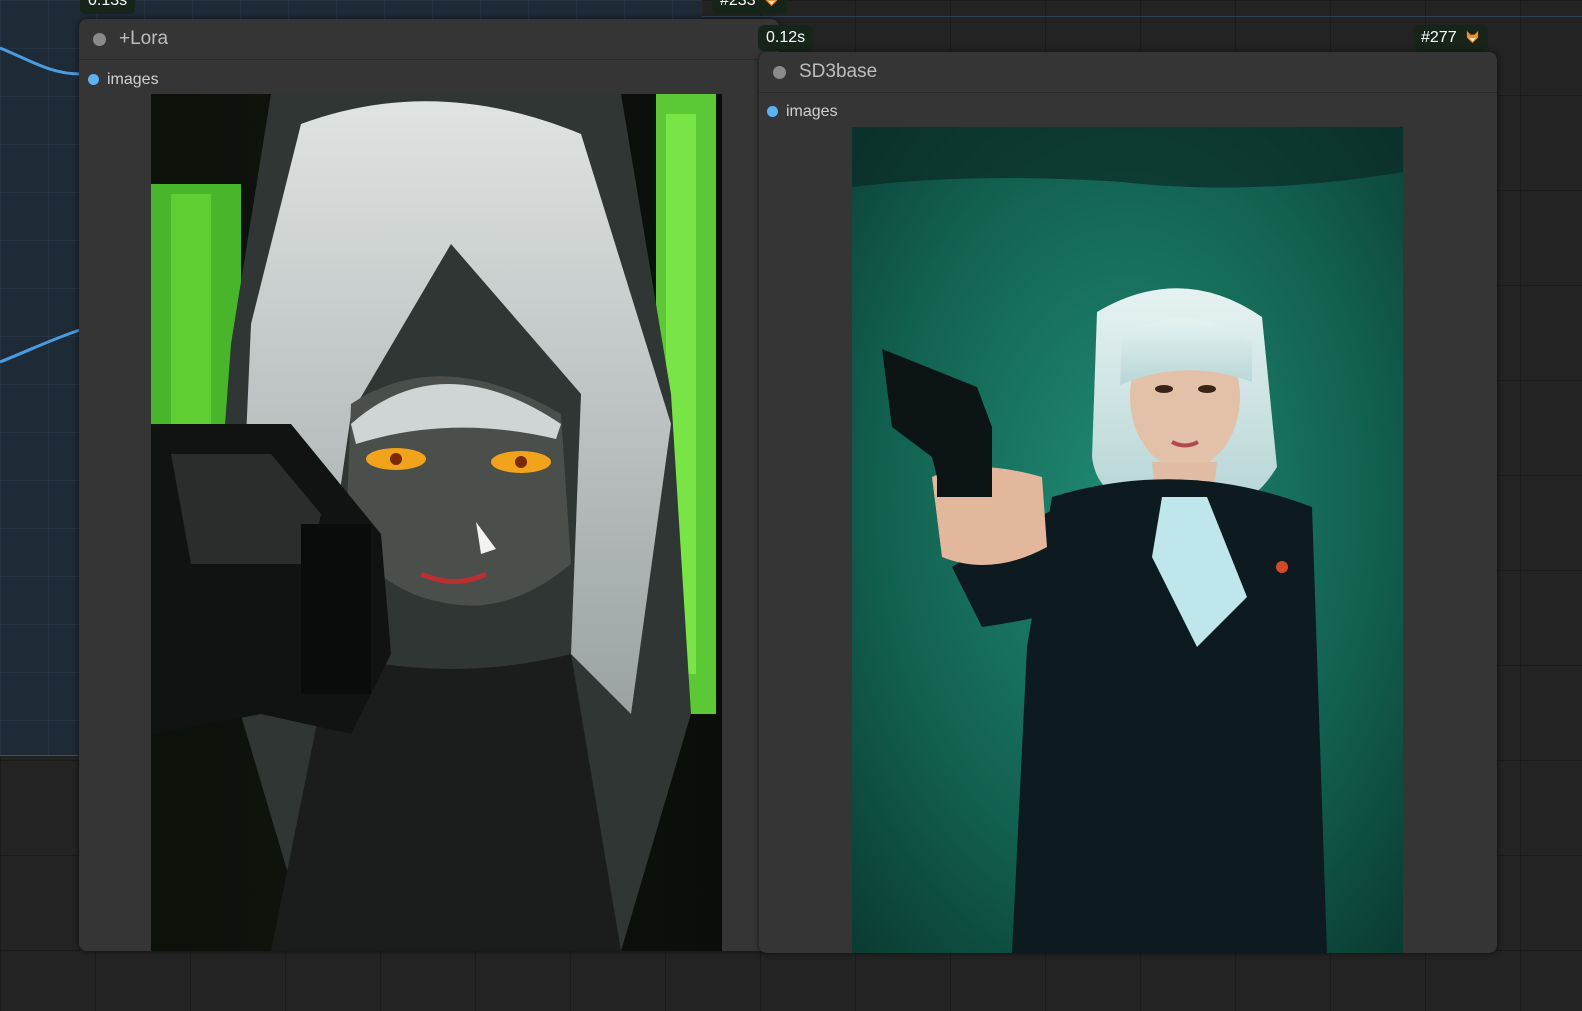 This screenshot has height=1011, width=1582. I want to click on execution-time-text: 0.12s, so click(786, 37).